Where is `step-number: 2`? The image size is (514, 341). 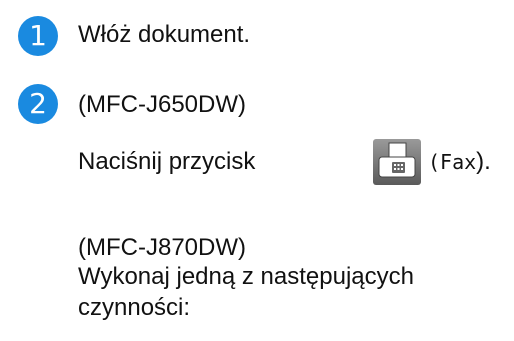 step-number: 2 is located at coordinates (38, 103).